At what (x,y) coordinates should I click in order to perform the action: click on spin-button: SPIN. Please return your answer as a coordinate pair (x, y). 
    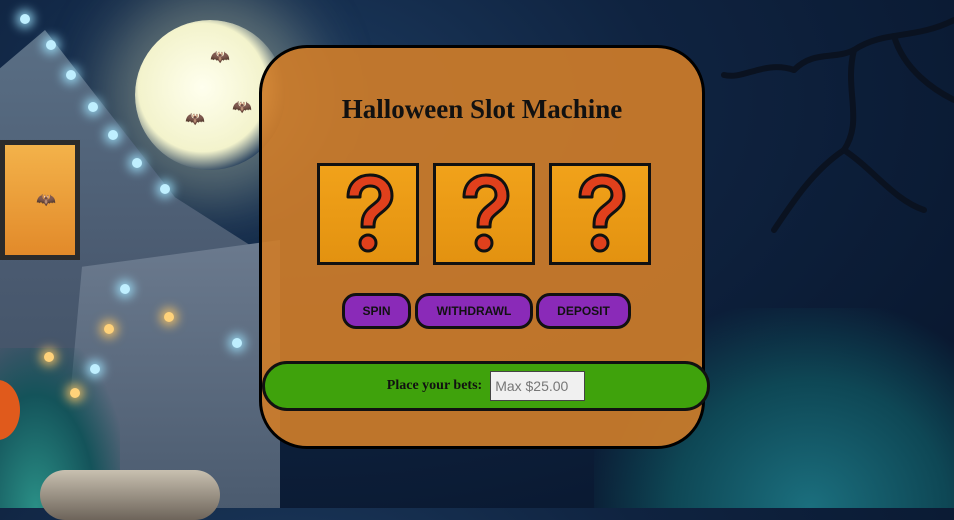
    Looking at the image, I should click on (376, 311).